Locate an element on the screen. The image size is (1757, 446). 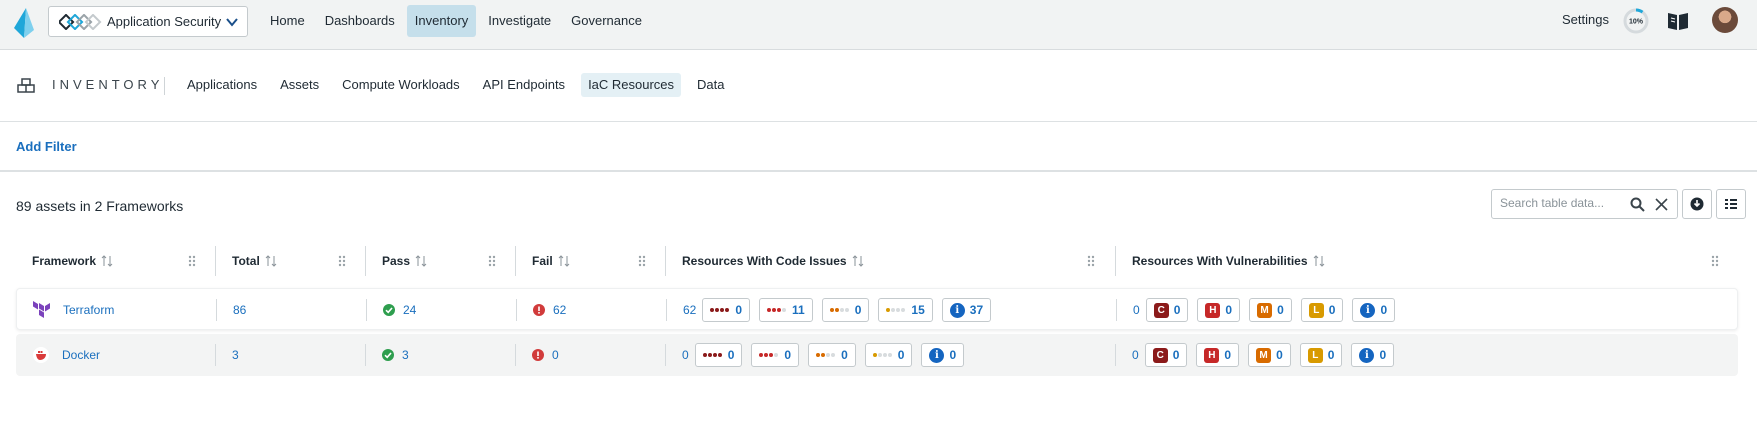
nav-home: Home is located at coordinates (287, 21).